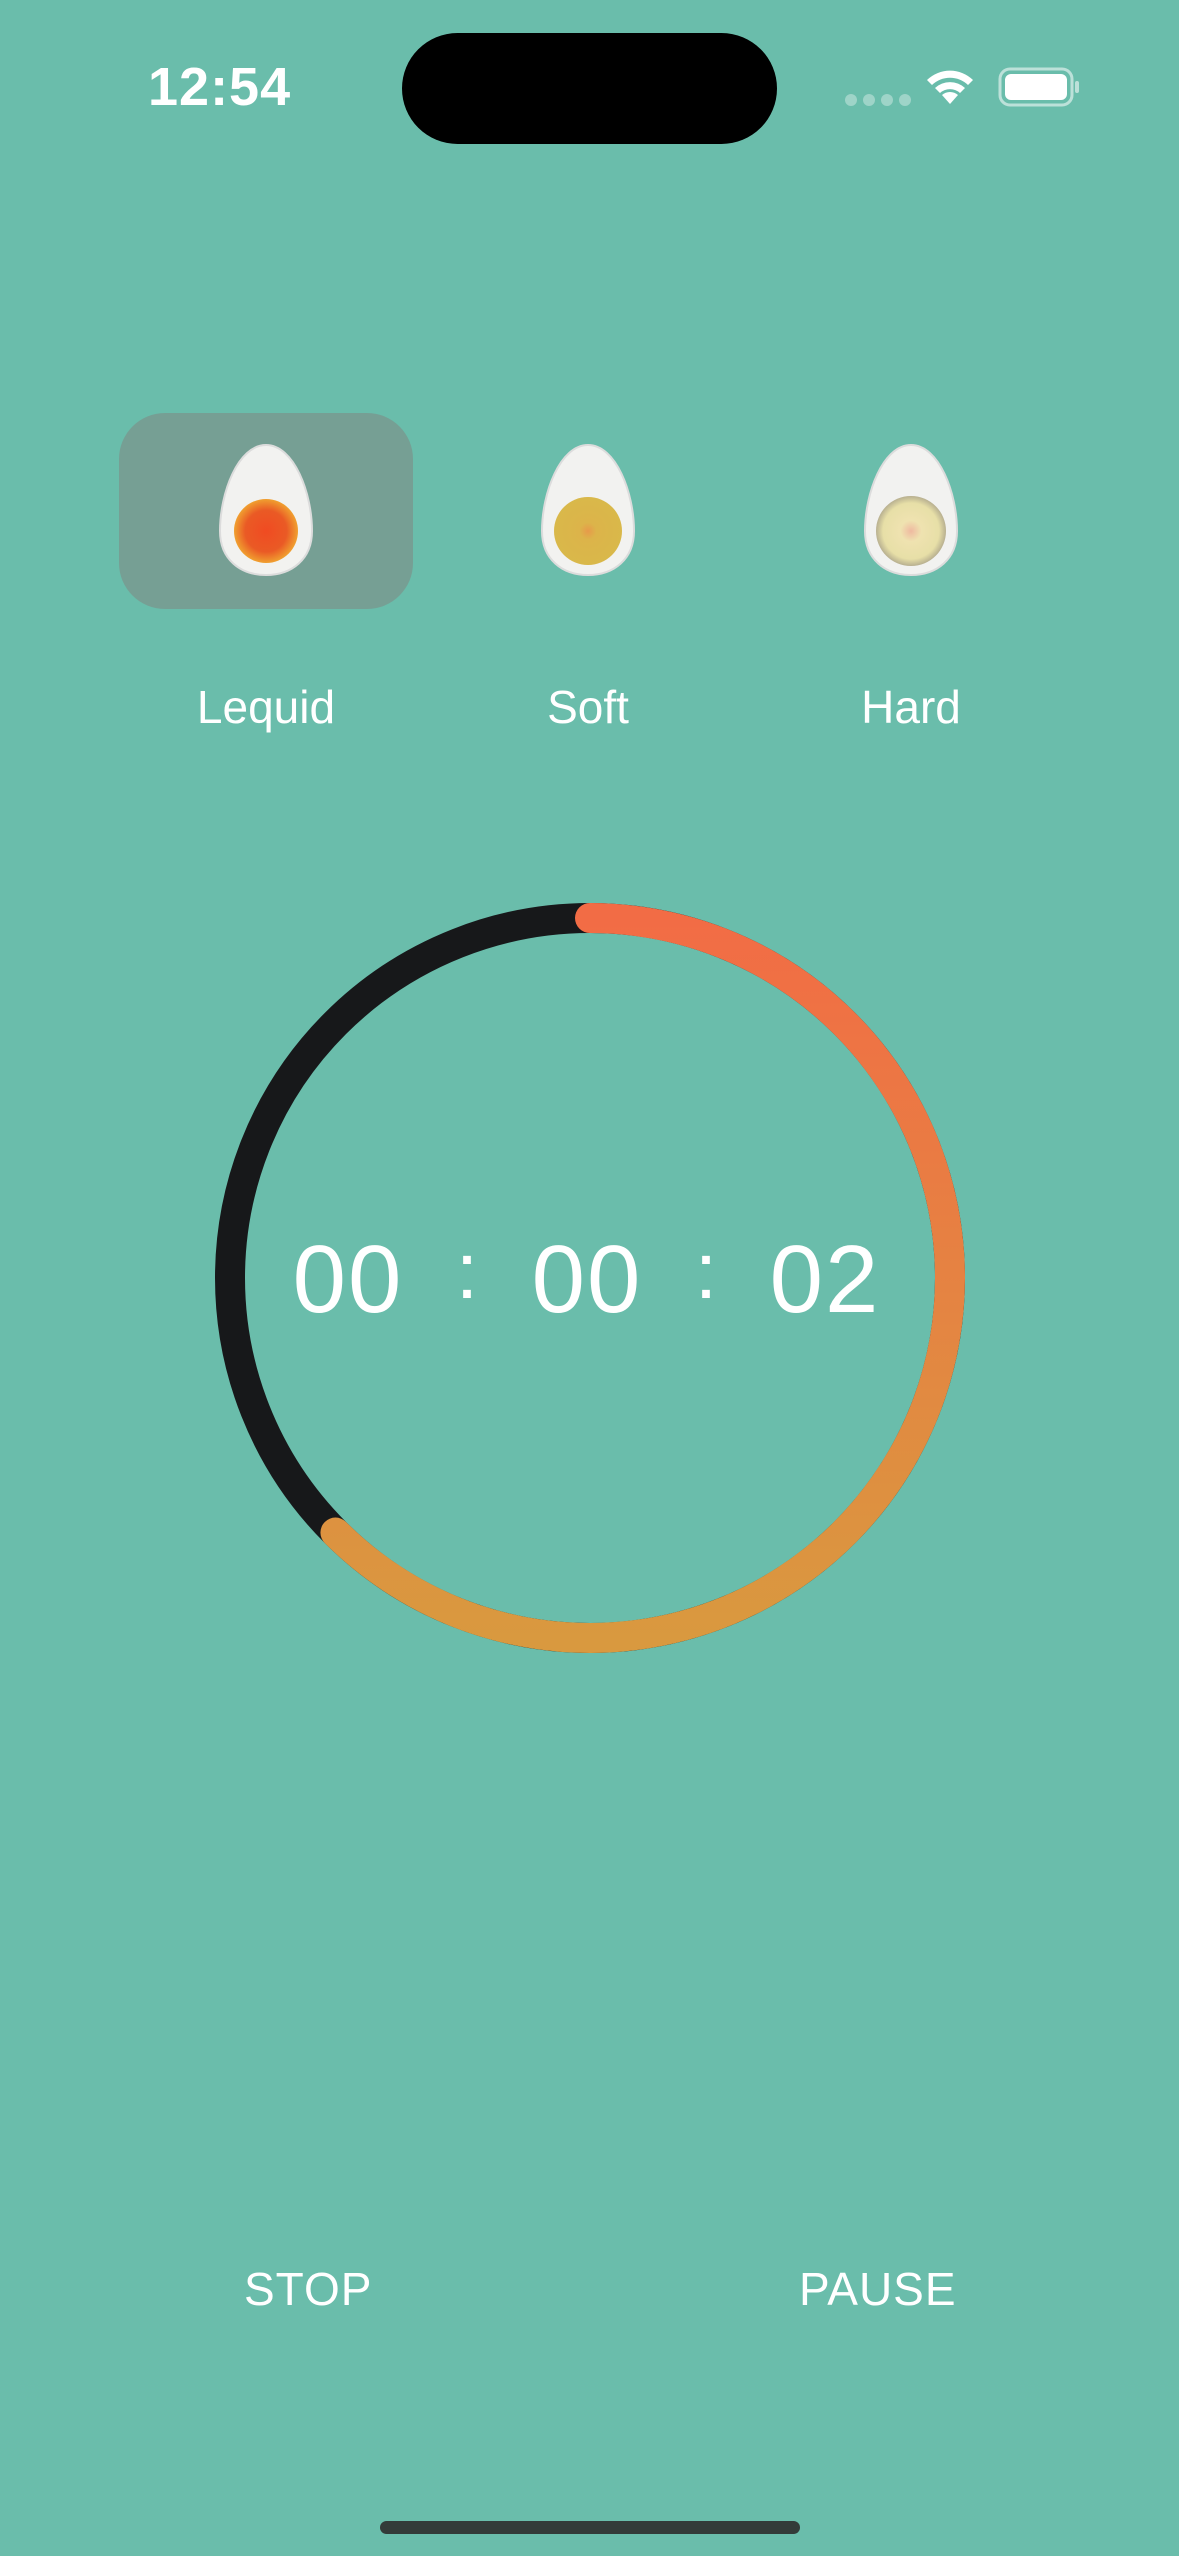  What do you see at coordinates (878, 2289) in the screenshot?
I see `pause-button: PAUSE` at bounding box center [878, 2289].